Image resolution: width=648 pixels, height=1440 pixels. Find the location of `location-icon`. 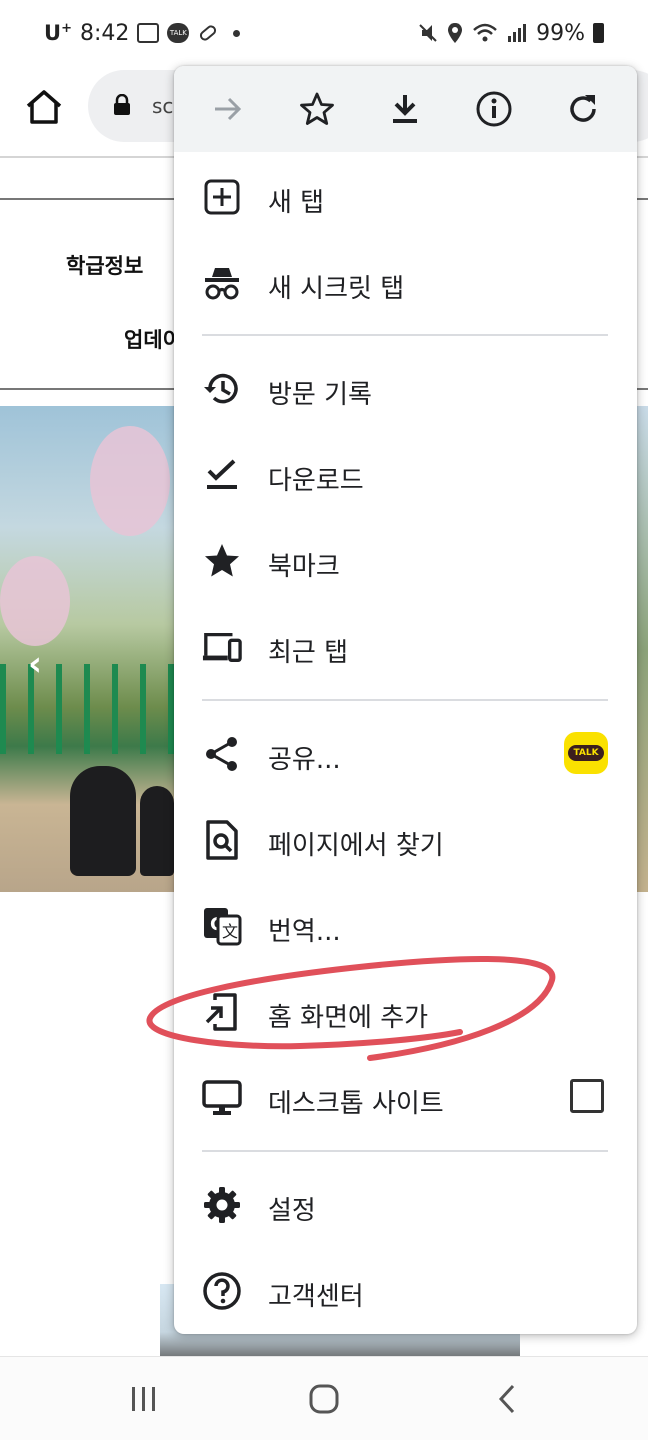

location-icon is located at coordinates (455, 33).